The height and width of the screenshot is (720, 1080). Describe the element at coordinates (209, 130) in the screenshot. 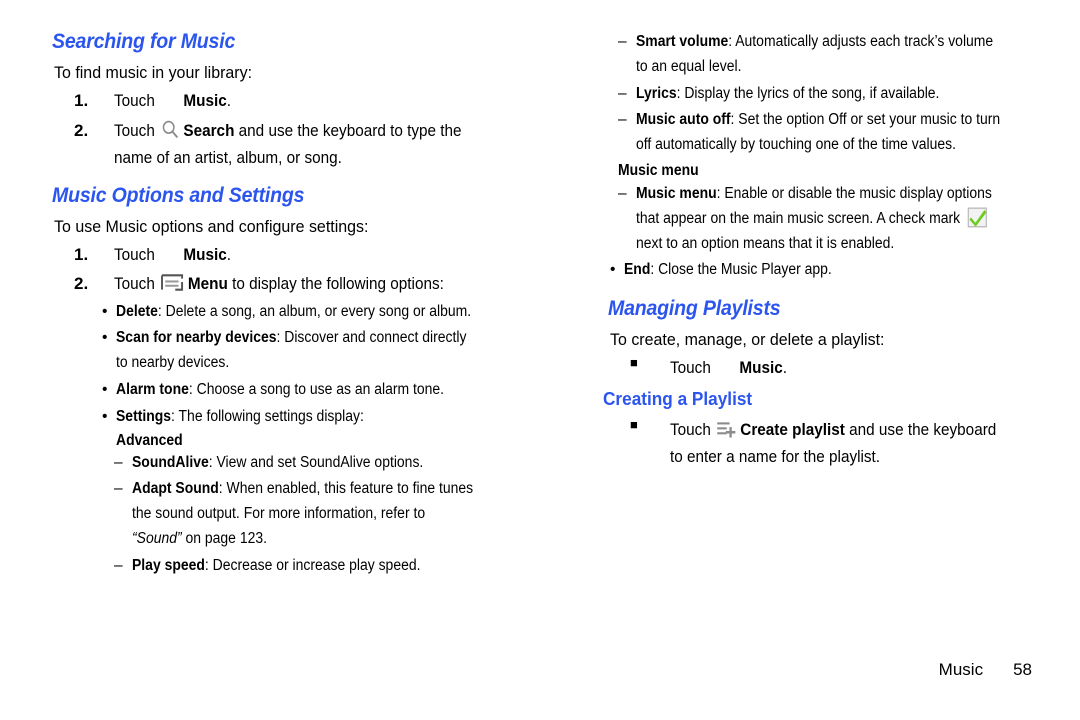

I see `step-text-bold: Search` at that location.